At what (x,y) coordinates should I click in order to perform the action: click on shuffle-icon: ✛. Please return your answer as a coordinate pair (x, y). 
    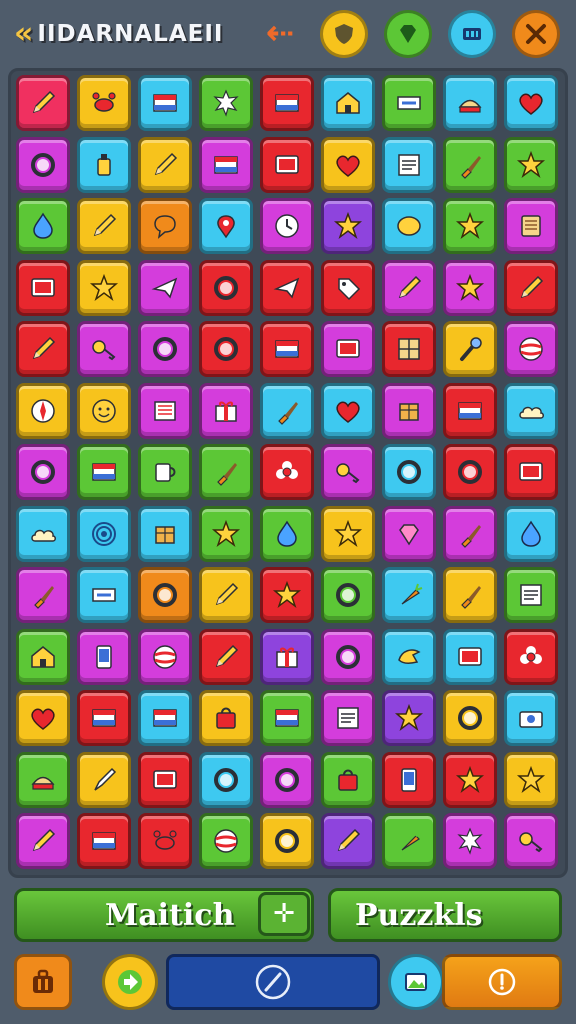
    Looking at the image, I should click on (284, 914).